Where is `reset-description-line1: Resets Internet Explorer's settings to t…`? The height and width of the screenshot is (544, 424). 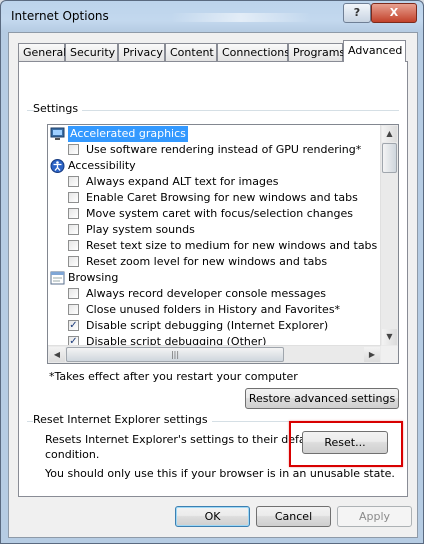 reset-description-line1: Resets Internet Explorer's settings to t… is located at coordinates (182, 439).